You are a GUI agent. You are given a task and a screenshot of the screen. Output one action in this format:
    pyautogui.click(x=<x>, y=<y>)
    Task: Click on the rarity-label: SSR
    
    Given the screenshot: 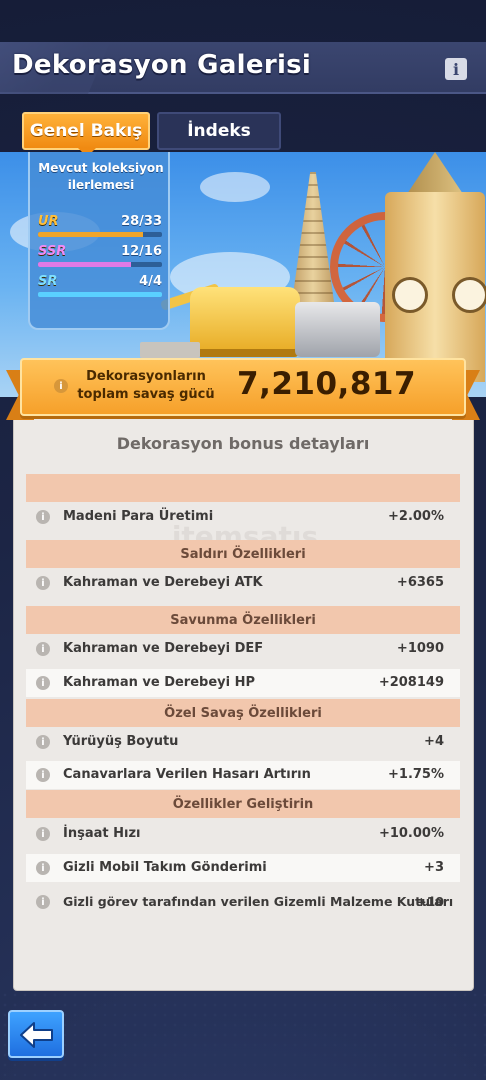 What is the action you would take?
    pyautogui.click(x=52, y=251)
    